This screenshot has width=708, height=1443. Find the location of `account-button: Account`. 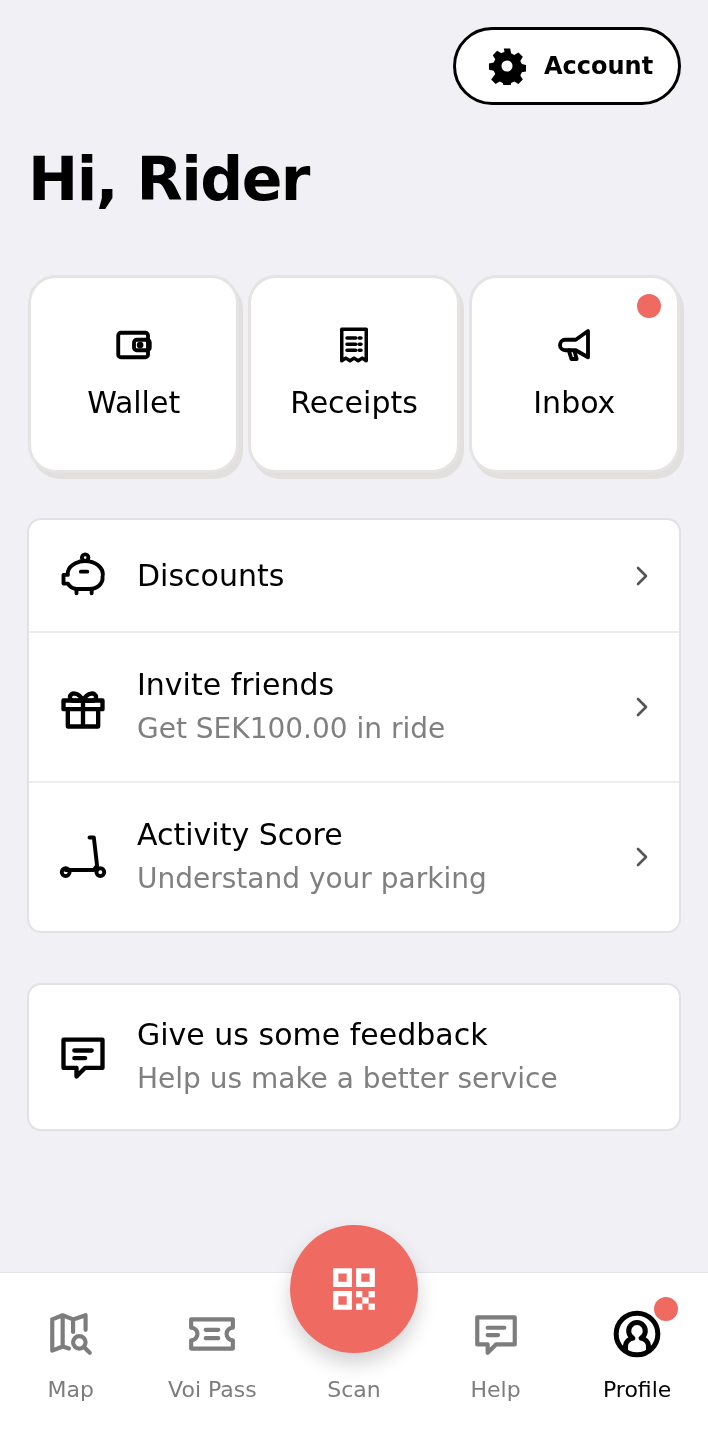

account-button: Account is located at coordinates (567, 66).